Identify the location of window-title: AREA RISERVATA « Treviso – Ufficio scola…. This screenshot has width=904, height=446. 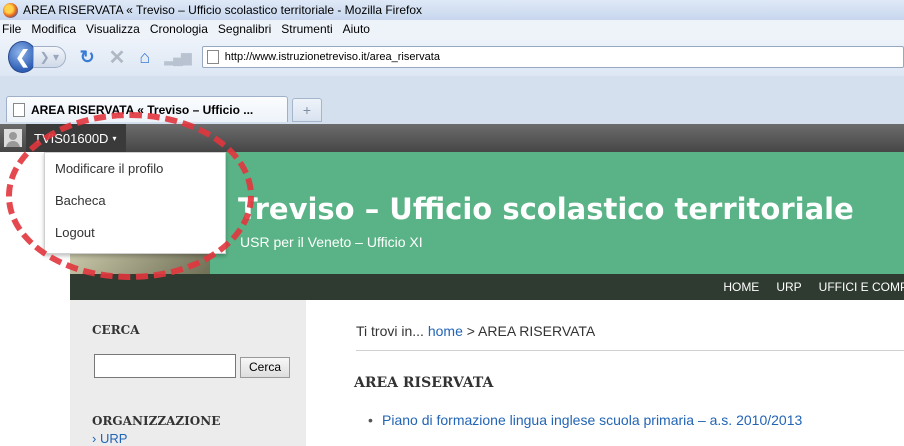
(223, 10).